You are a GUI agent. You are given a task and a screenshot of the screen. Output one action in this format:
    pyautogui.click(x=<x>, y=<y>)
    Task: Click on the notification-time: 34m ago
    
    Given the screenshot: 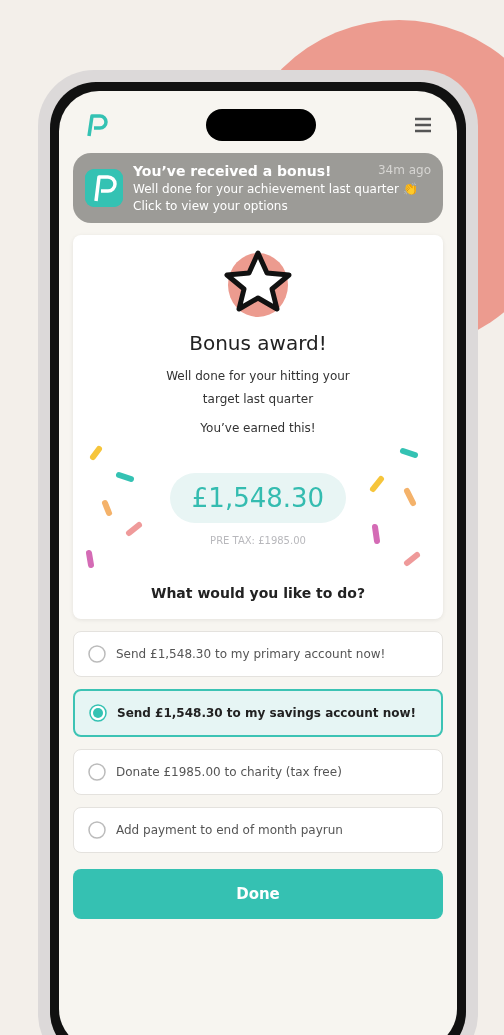 What is the action you would take?
    pyautogui.click(x=404, y=171)
    